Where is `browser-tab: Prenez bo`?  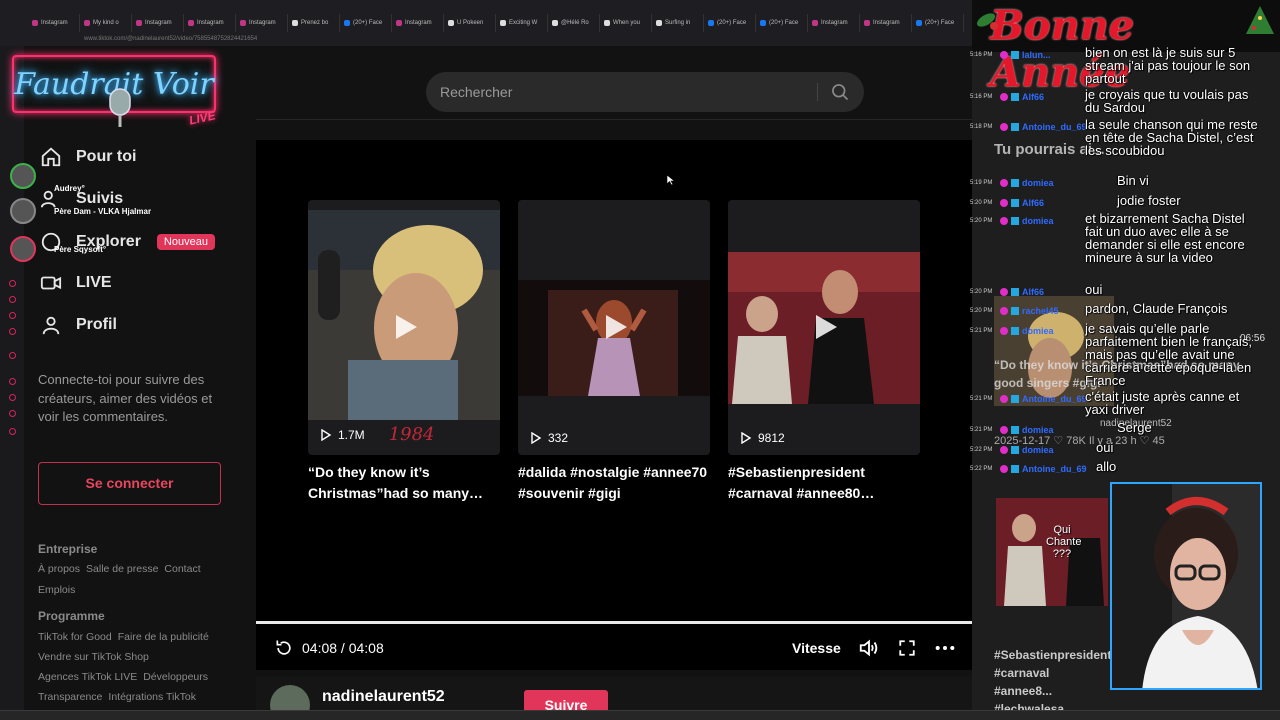
browser-tab: Prenez bo is located at coordinates (314, 23).